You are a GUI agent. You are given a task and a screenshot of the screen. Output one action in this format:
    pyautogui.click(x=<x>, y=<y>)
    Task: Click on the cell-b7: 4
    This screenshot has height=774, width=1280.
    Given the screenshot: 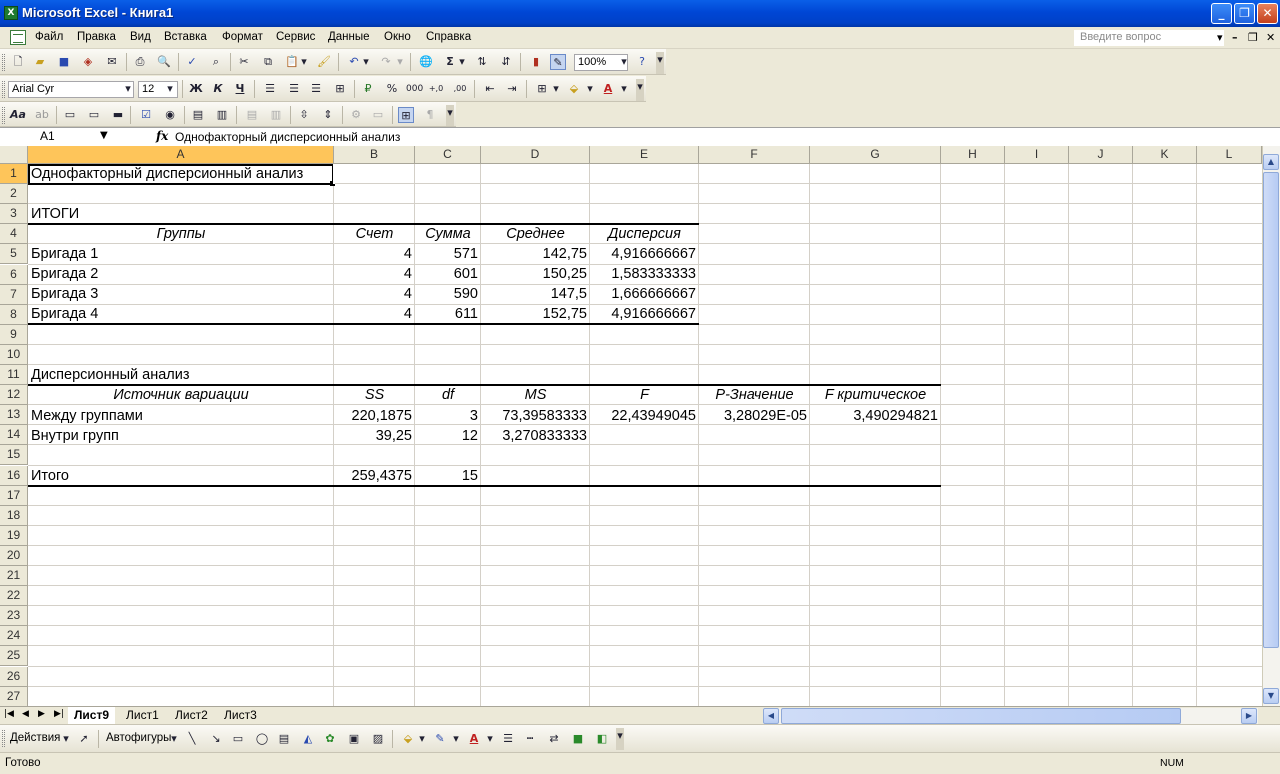 What is the action you would take?
    pyautogui.click(x=374, y=294)
    